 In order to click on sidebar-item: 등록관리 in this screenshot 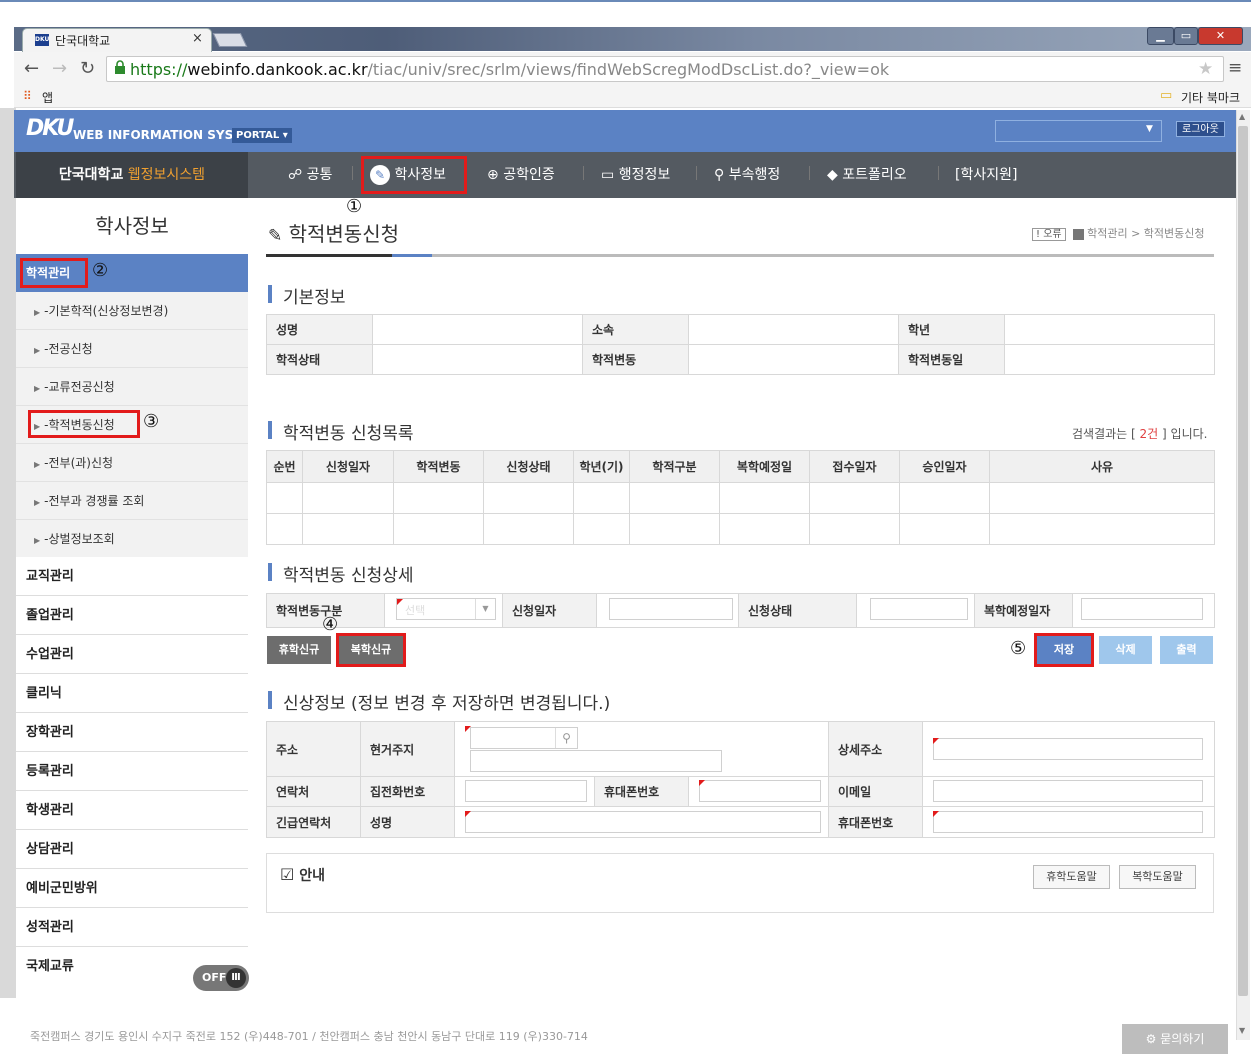, I will do `click(132, 771)`.